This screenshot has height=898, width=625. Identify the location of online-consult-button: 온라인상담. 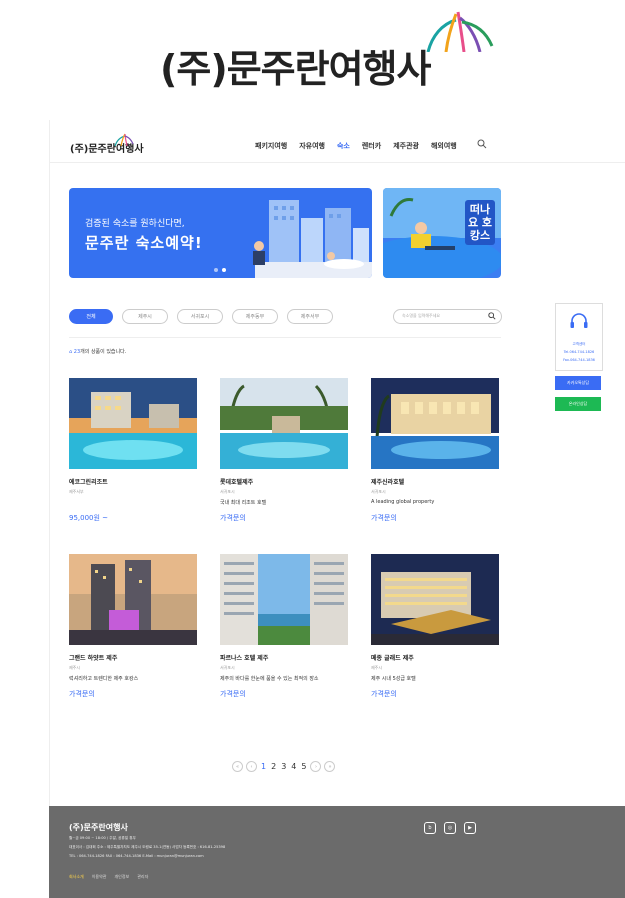
(578, 404).